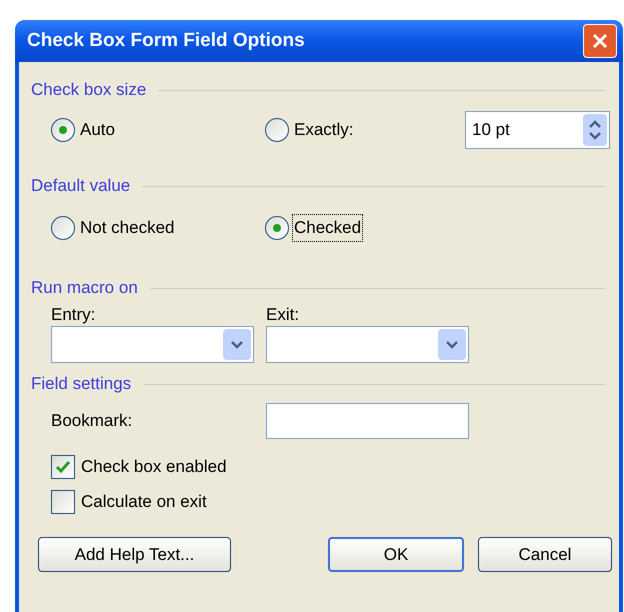  I want to click on section-heading: Run macro on, so click(84, 288).